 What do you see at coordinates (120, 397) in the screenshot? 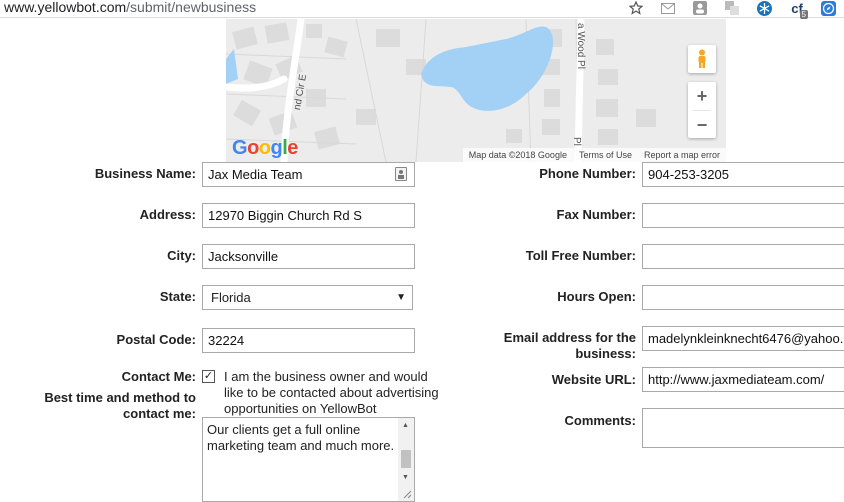
I see `best-time-label-line1: Best time and method to` at bounding box center [120, 397].